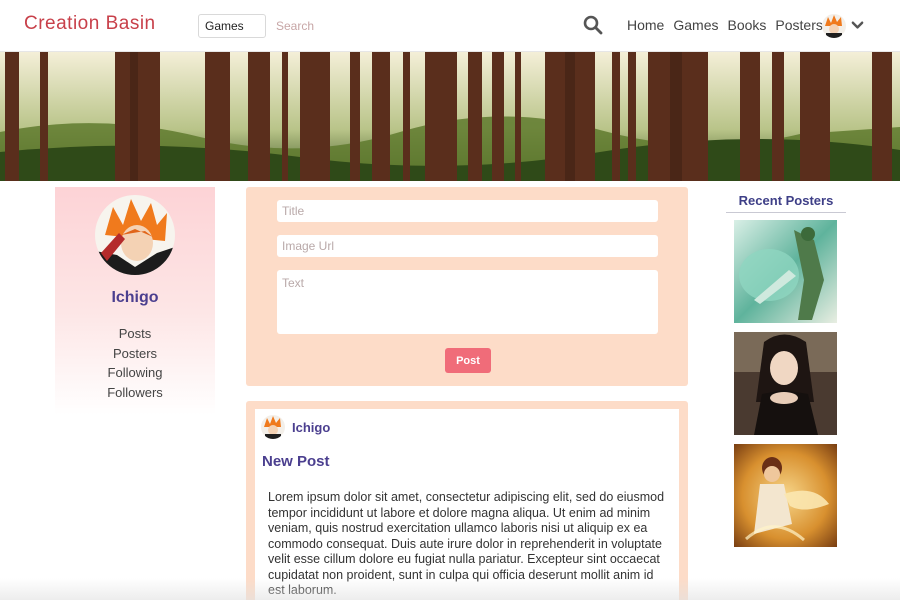 The width and height of the screenshot is (900, 600). I want to click on nav-link-games: Games, so click(695, 25).